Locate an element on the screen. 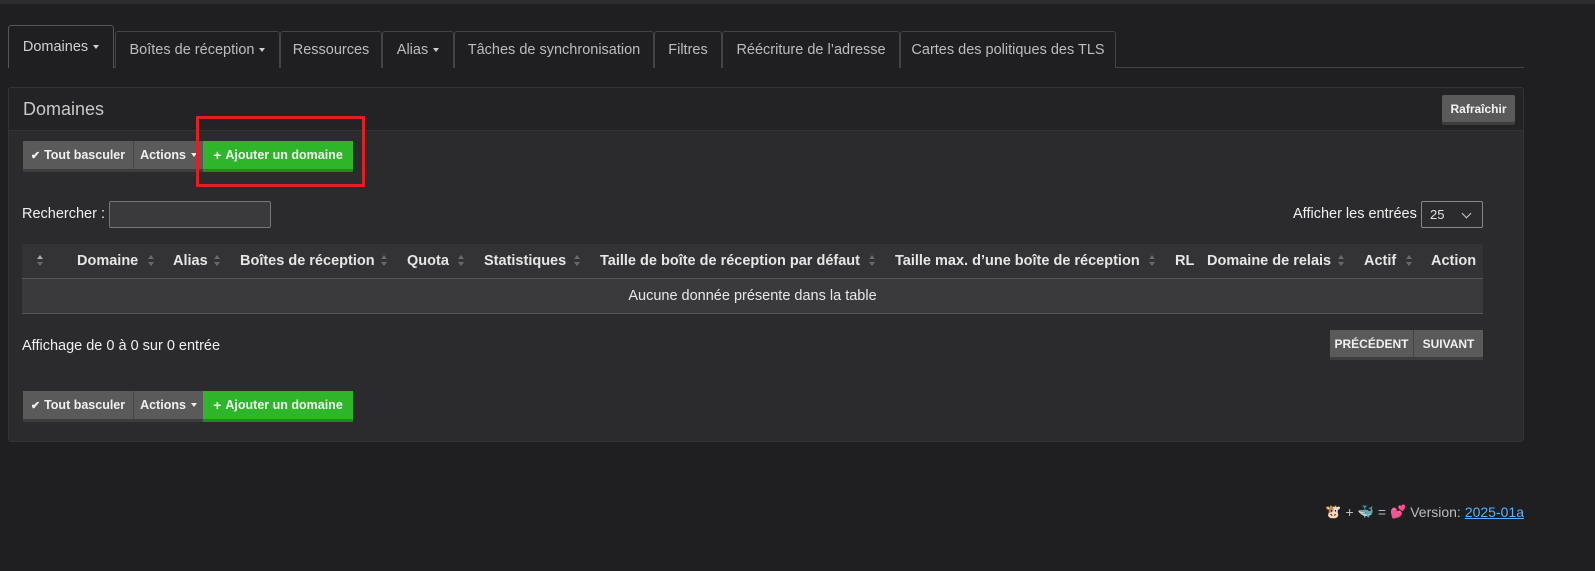 The height and width of the screenshot is (571, 1595). add-domain-button: + Ajouter un domaine is located at coordinates (278, 405).